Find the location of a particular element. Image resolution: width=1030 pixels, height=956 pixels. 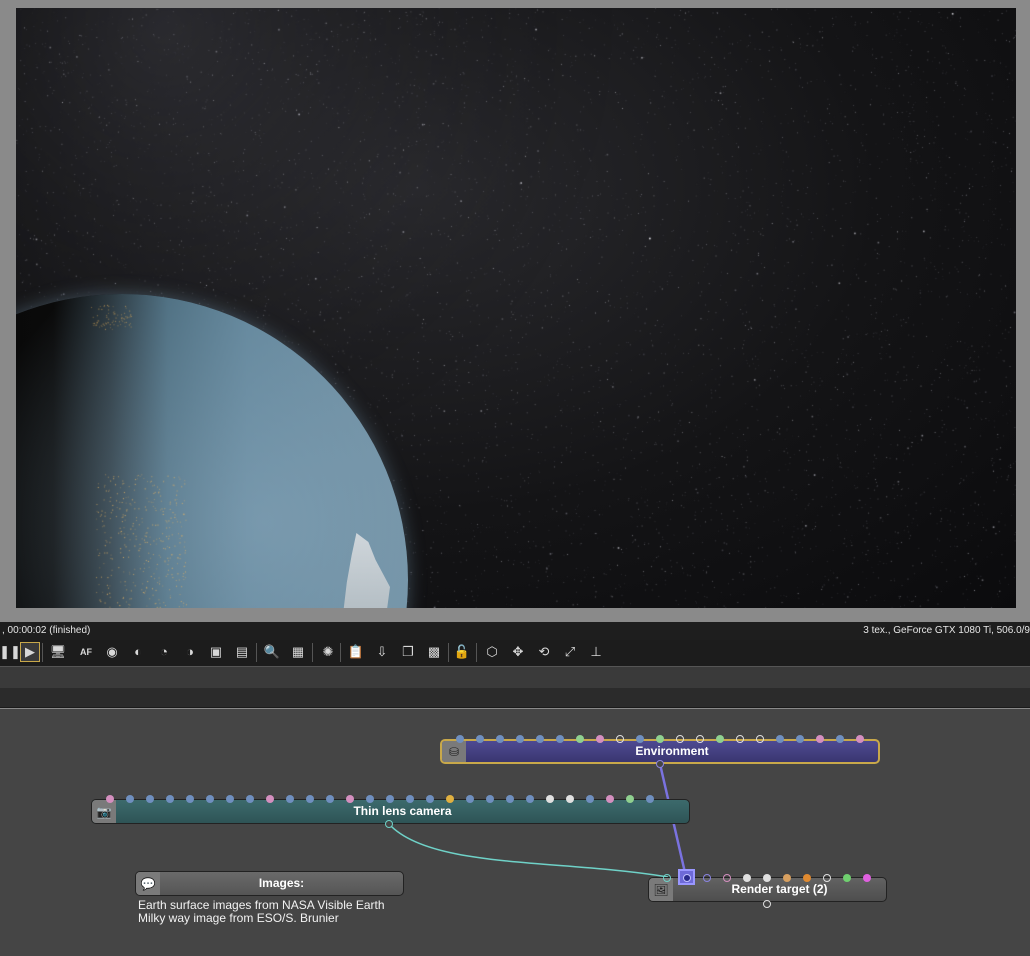

camera-icon: 📷 is located at coordinates (104, 811).